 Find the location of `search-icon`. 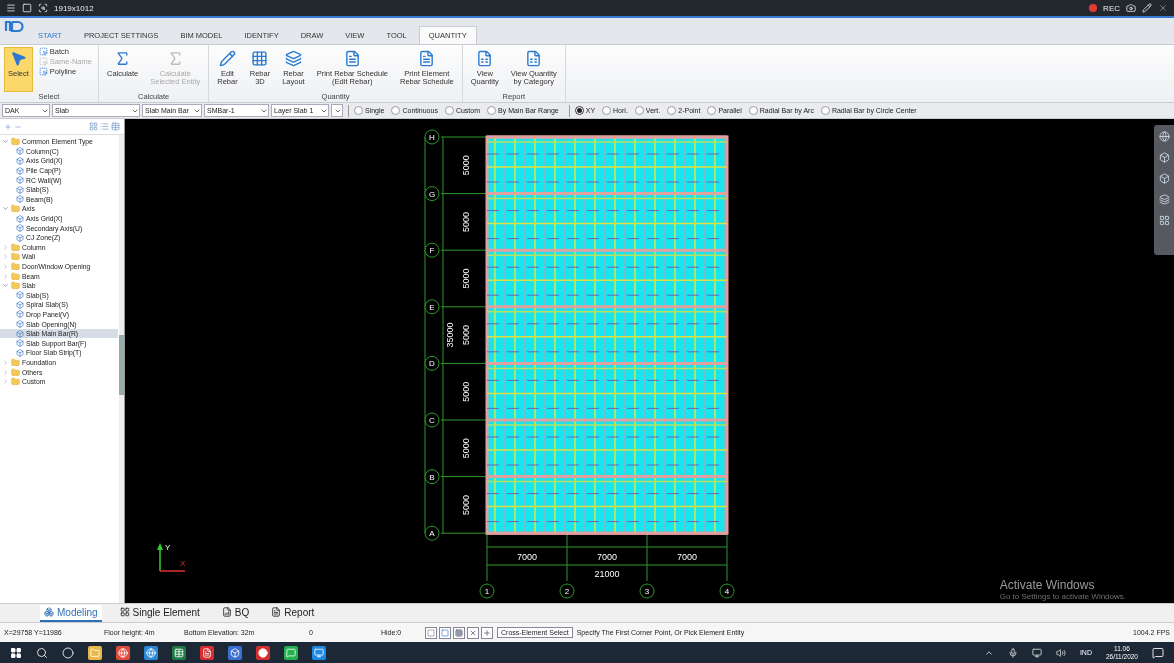

search-icon is located at coordinates (42, 652).